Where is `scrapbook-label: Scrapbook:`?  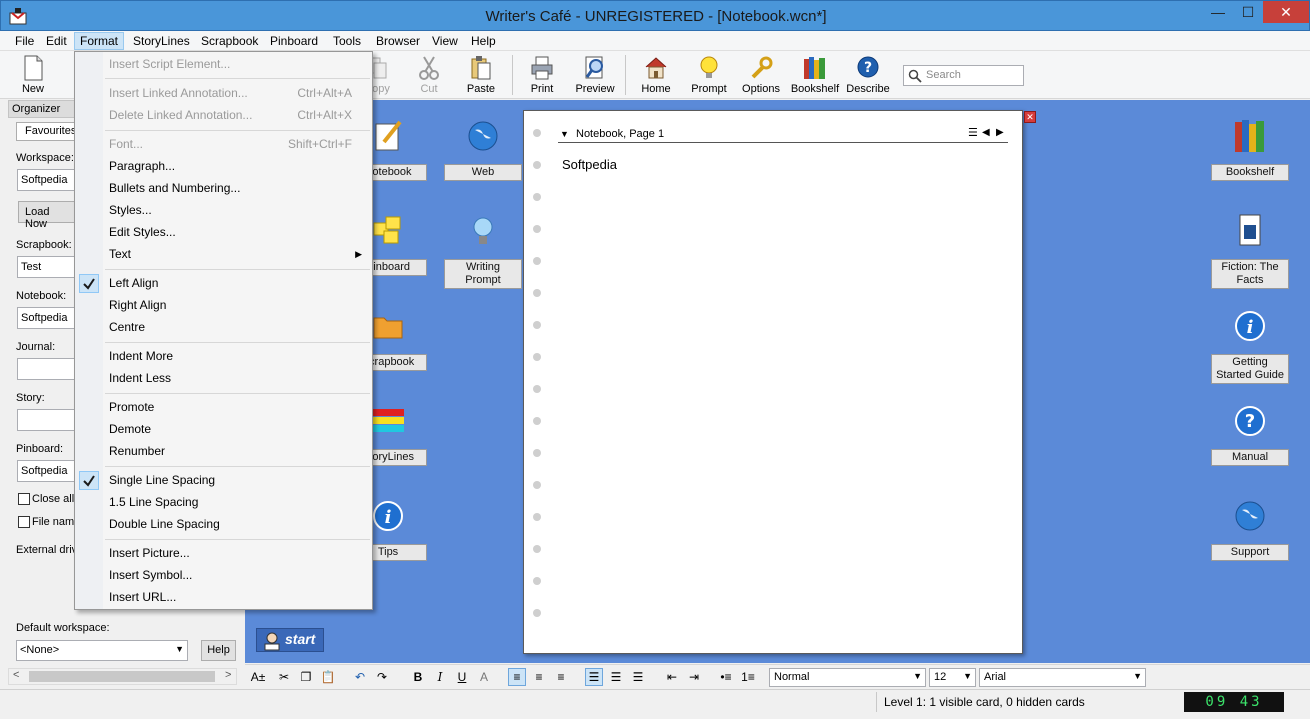 scrapbook-label: Scrapbook: is located at coordinates (44, 245).